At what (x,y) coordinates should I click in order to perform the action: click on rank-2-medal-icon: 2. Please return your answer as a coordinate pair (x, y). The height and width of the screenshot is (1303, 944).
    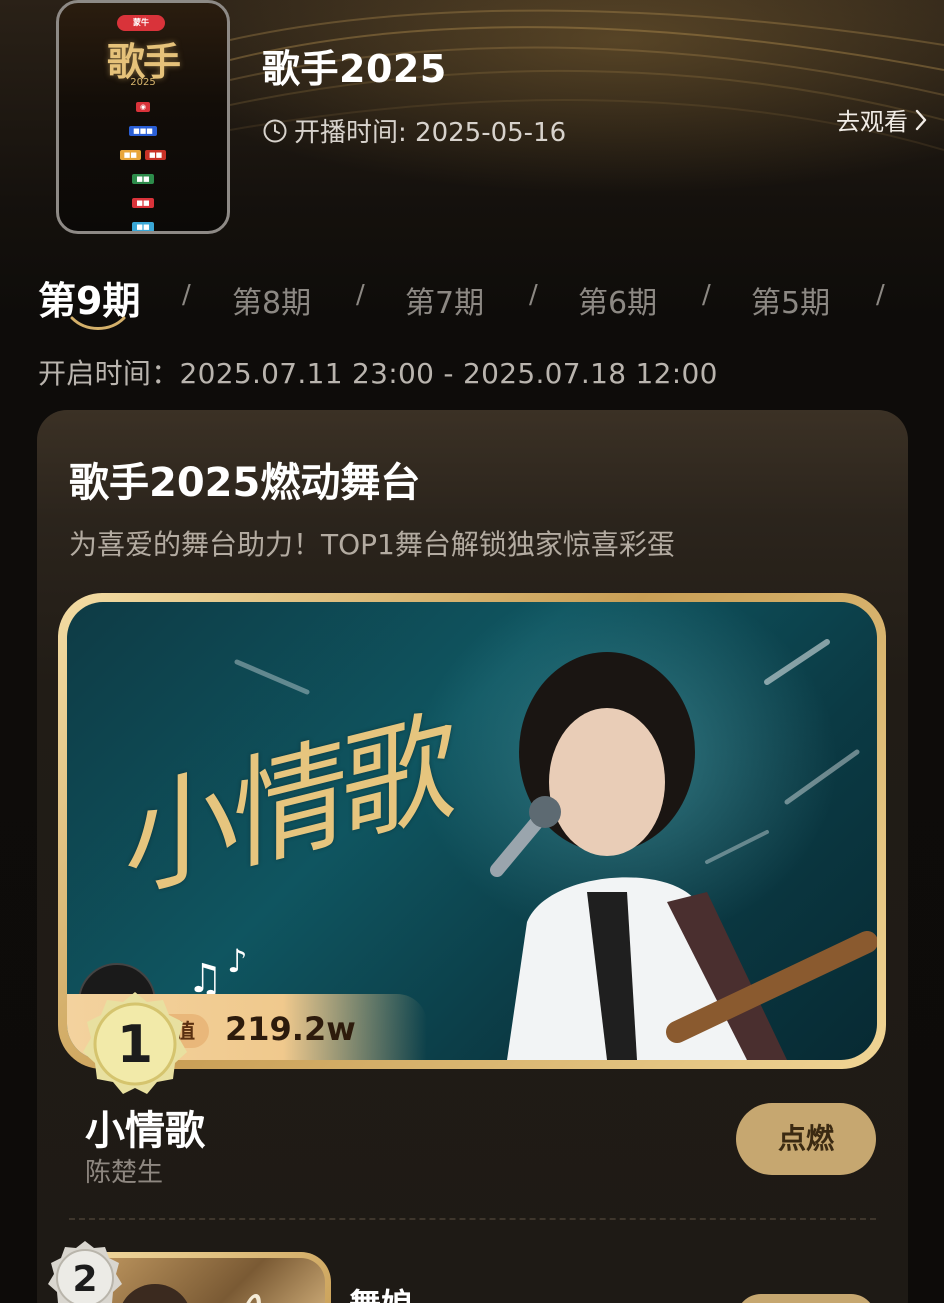
    Looking at the image, I should click on (85, 1272).